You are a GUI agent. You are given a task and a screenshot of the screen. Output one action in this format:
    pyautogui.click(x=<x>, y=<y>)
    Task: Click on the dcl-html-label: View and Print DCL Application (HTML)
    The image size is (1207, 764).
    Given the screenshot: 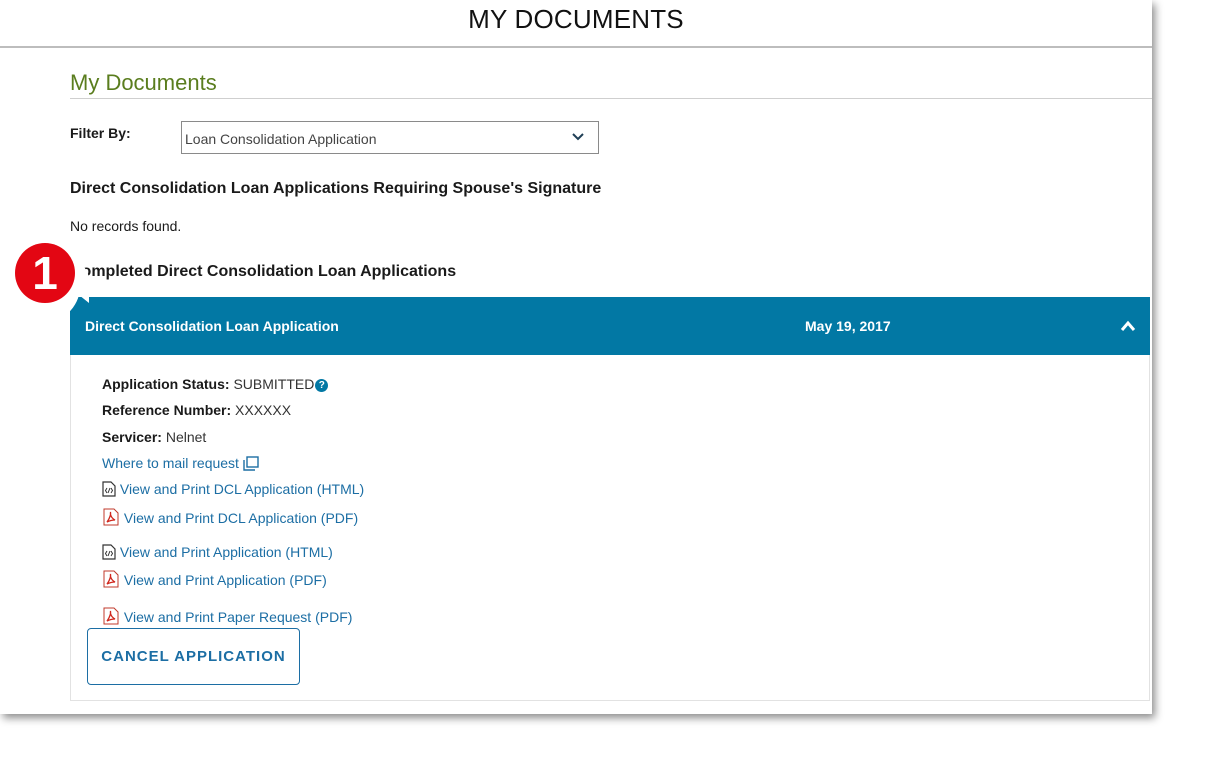 What is the action you would take?
    pyautogui.click(x=242, y=489)
    